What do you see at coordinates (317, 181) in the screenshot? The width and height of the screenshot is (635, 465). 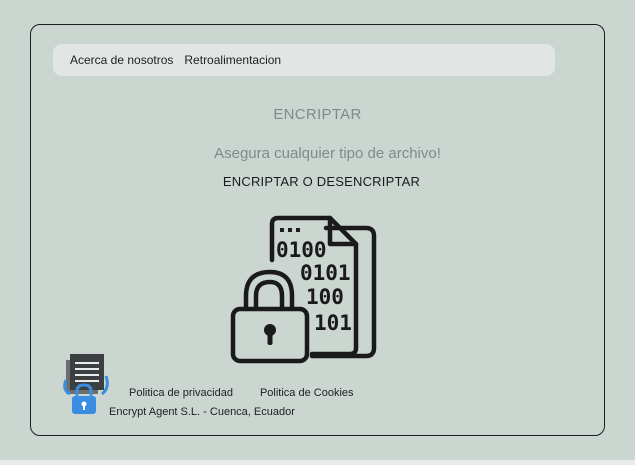 I see `encrypt-decrypt-link: ENCRIPTAR O DESENCRIPTAR` at bounding box center [317, 181].